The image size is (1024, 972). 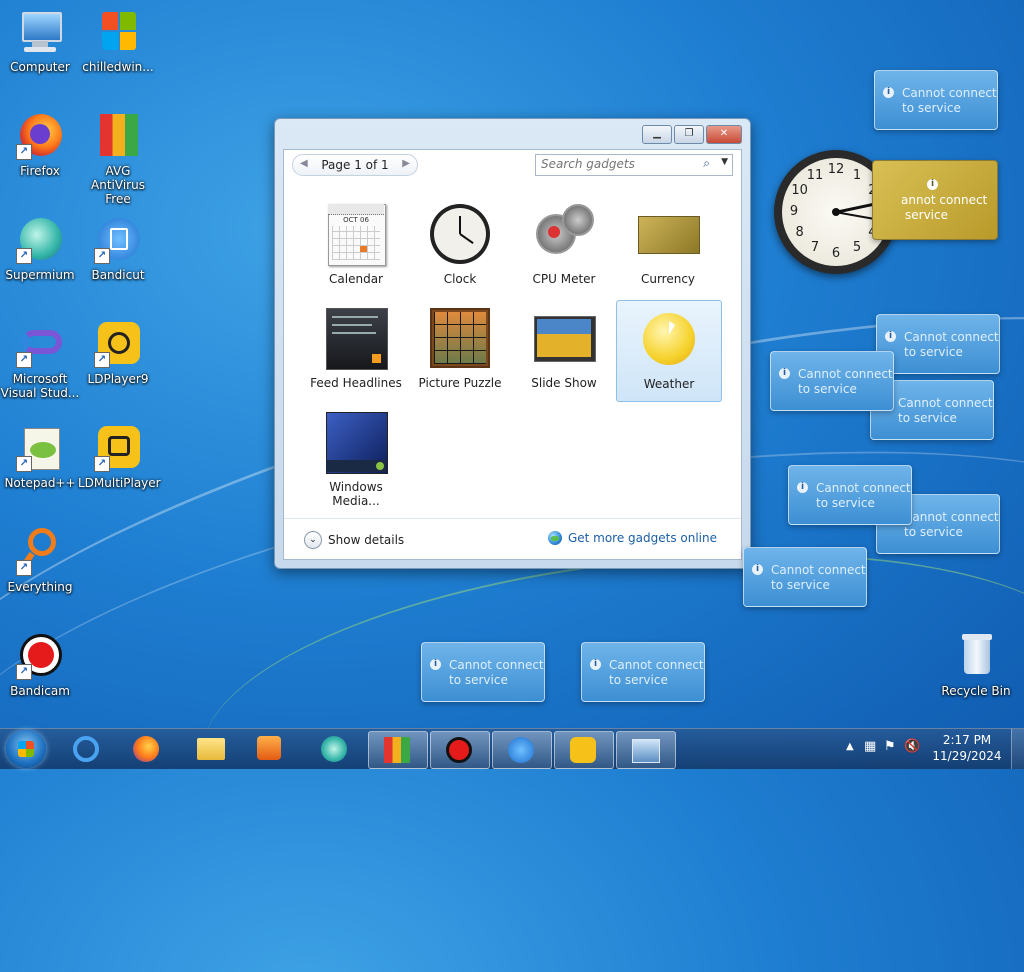 I want to click on taskbar-supermium, so click(x=335, y=749).